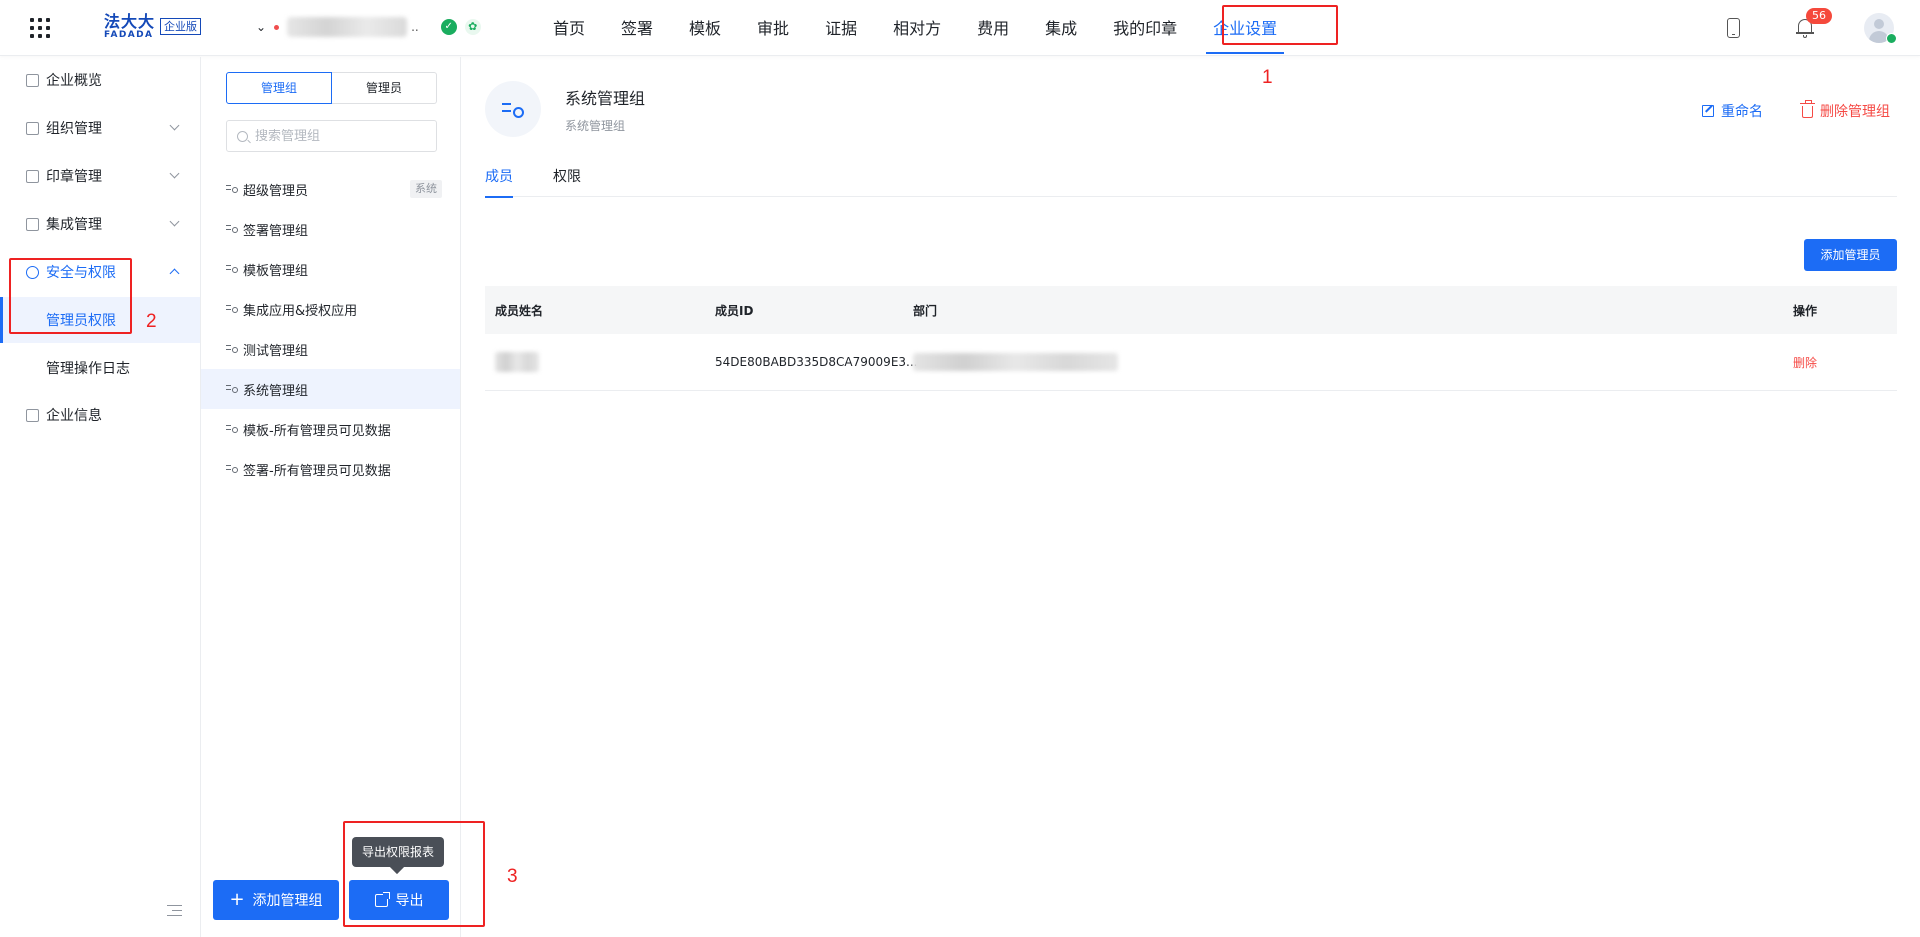 This screenshot has width=1920, height=937. I want to click on collapse-sidebar-icon, so click(174, 911).